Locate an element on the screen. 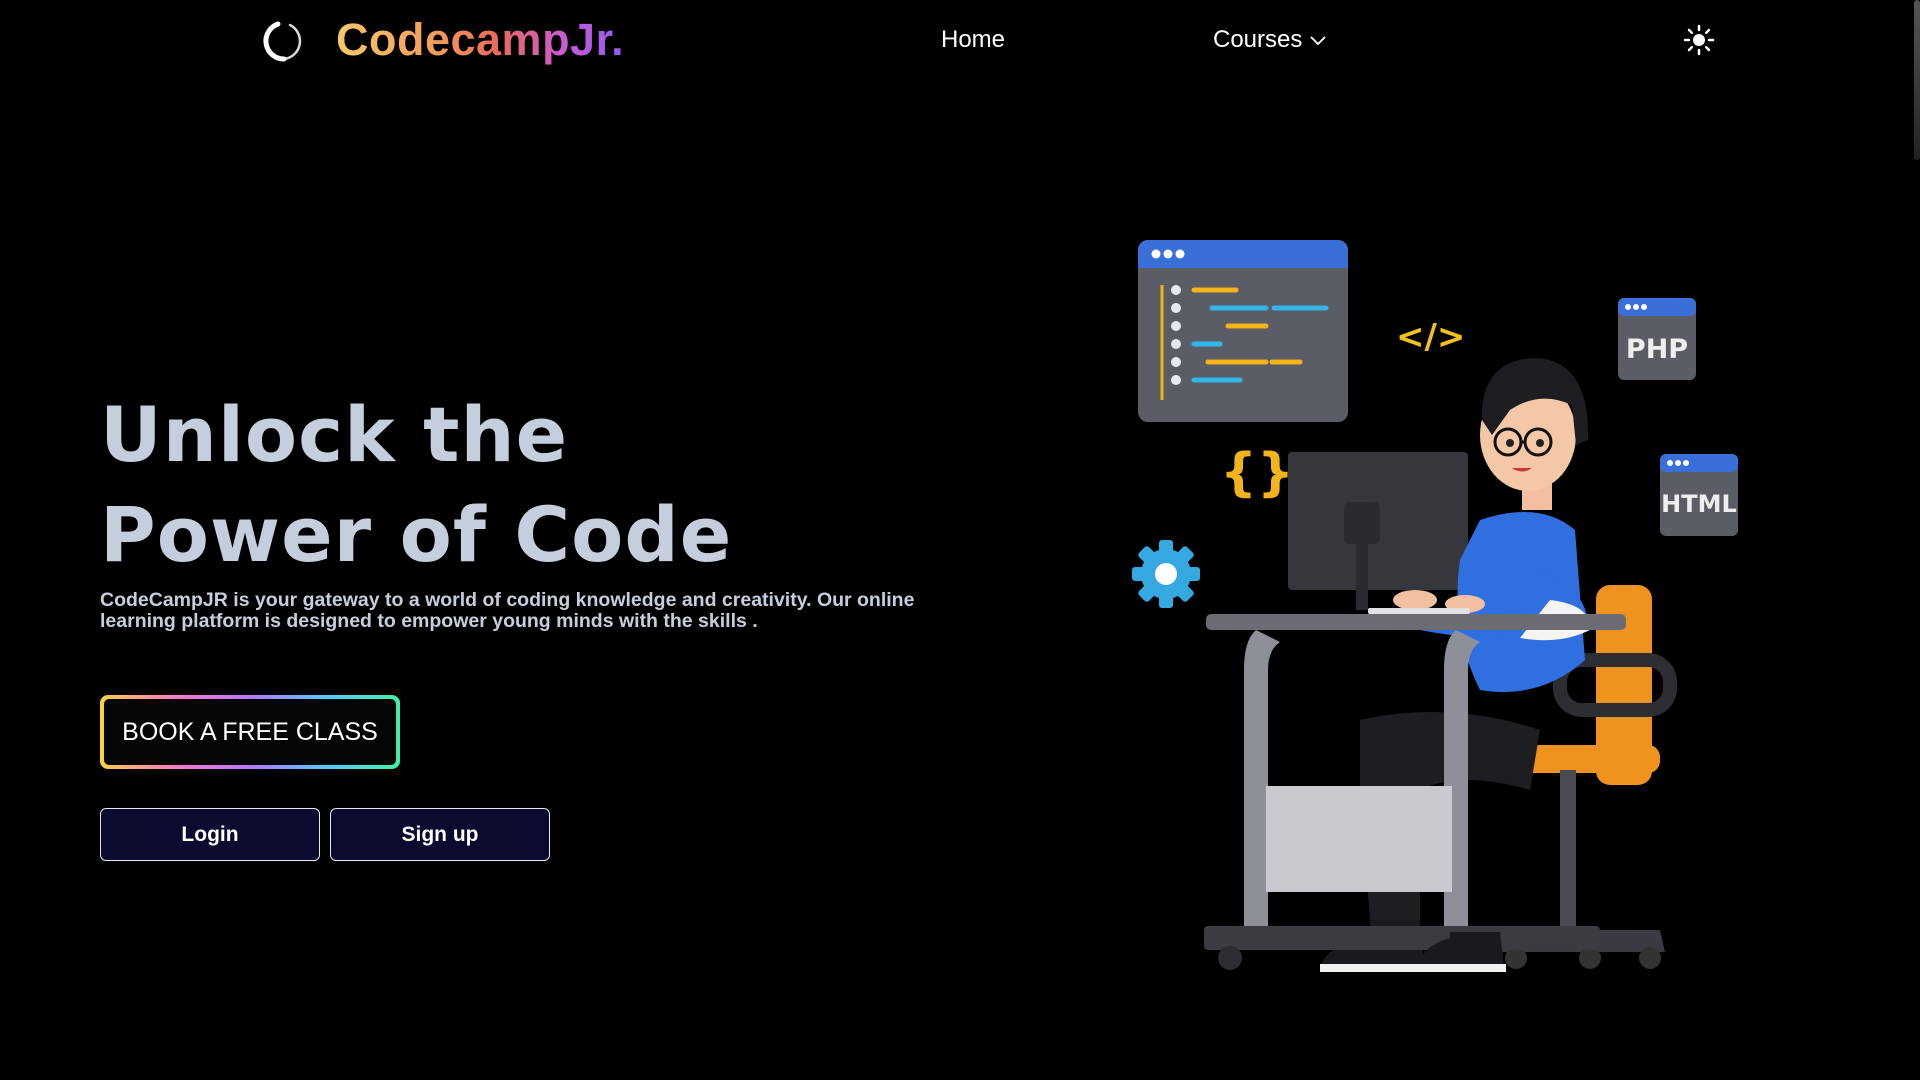  php-badge: PHP is located at coordinates (1657, 339).